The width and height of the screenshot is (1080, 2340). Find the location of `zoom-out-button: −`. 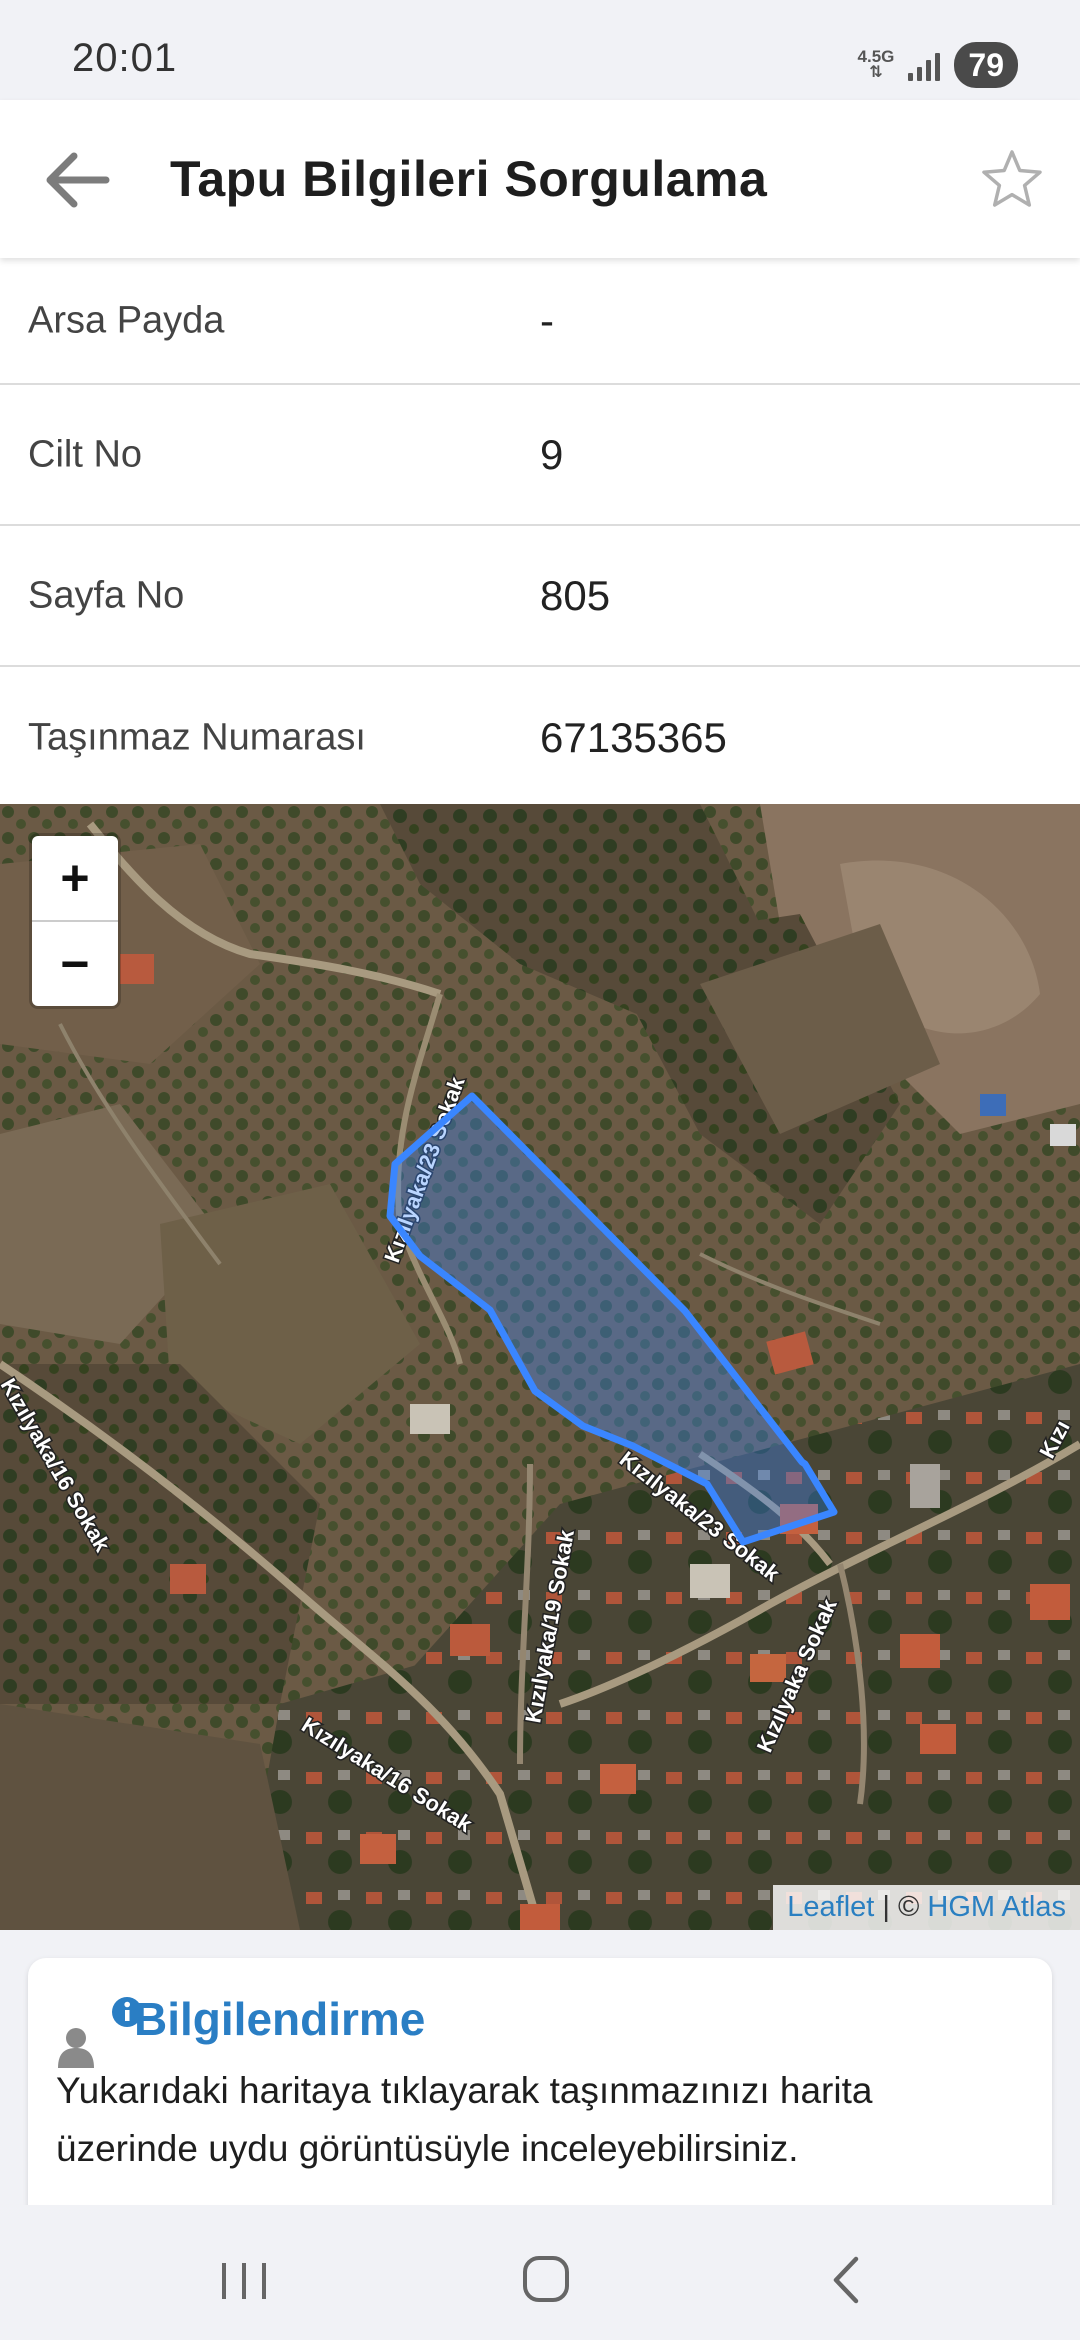

zoom-out-button: − is located at coordinates (75, 963).